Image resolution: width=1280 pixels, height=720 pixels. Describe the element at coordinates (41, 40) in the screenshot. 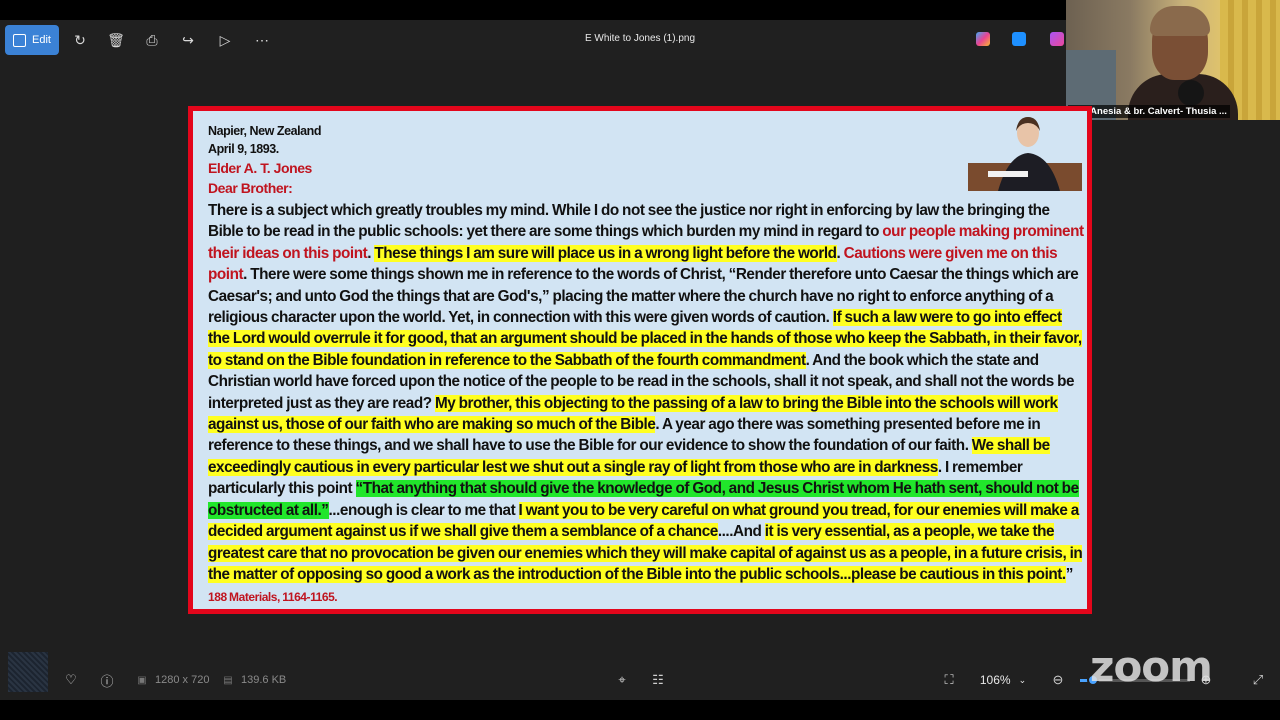

I see `edit-label: Edit` at that location.